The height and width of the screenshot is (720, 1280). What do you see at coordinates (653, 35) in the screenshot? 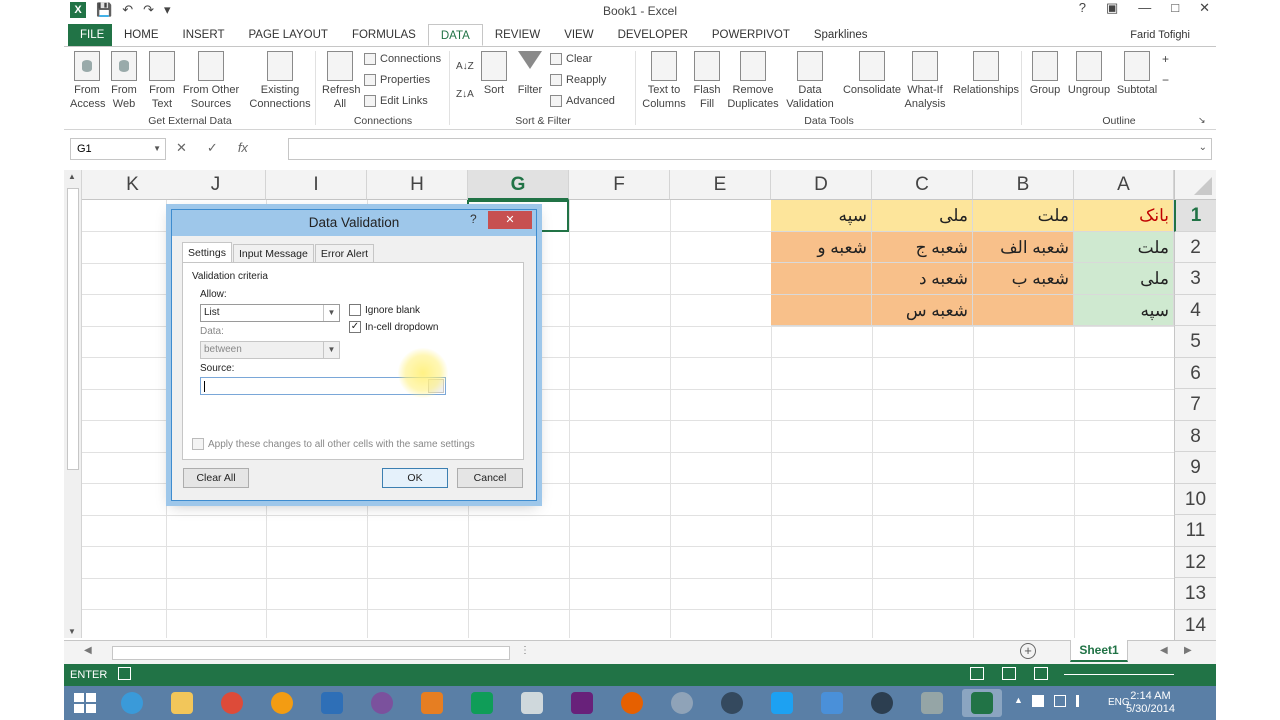
I see `tab-developer: DEVELOPER` at bounding box center [653, 35].